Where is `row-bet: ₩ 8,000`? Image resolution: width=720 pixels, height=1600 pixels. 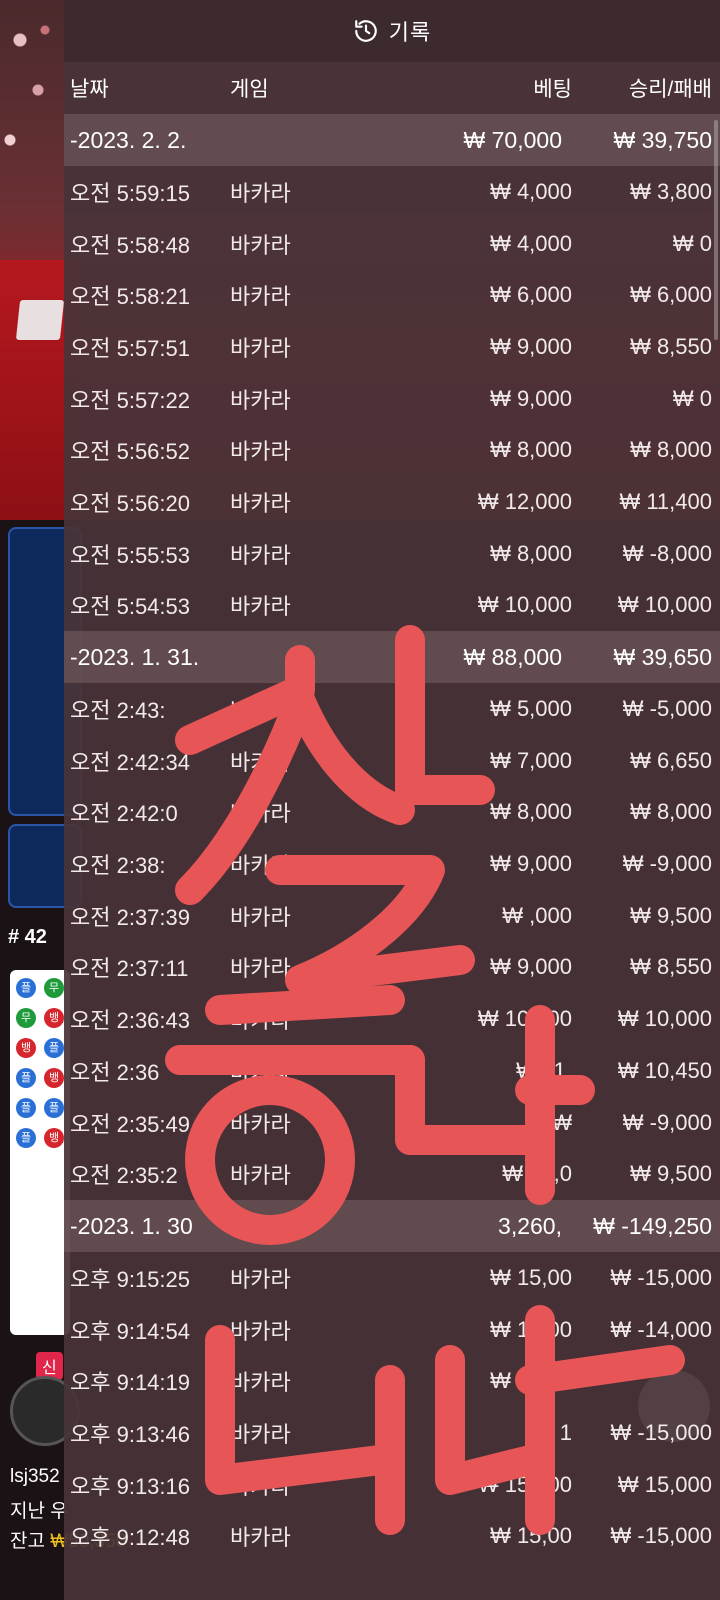 row-bet: ₩ 8,000 is located at coordinates (531, 450).